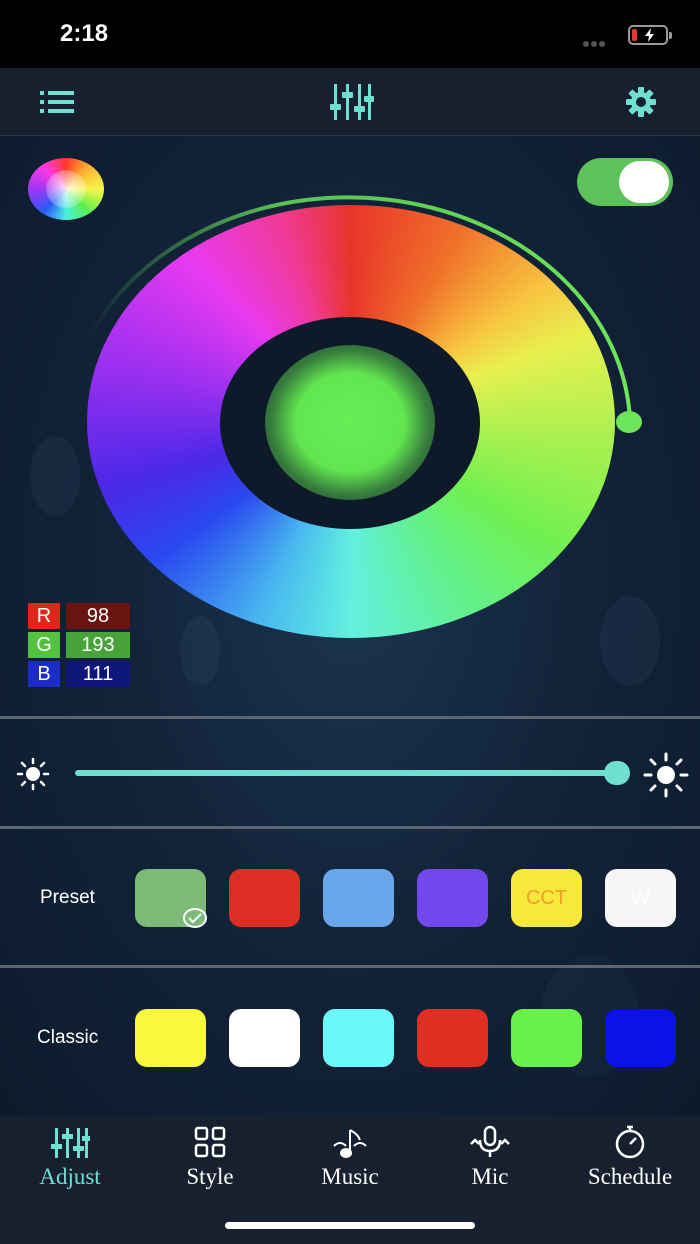 Image resolution: width=700 pixels, height=1244 pixels. Describe the element at coordinates (210, 1176) in the screenshot. I see `tab-label: Style` at that location.